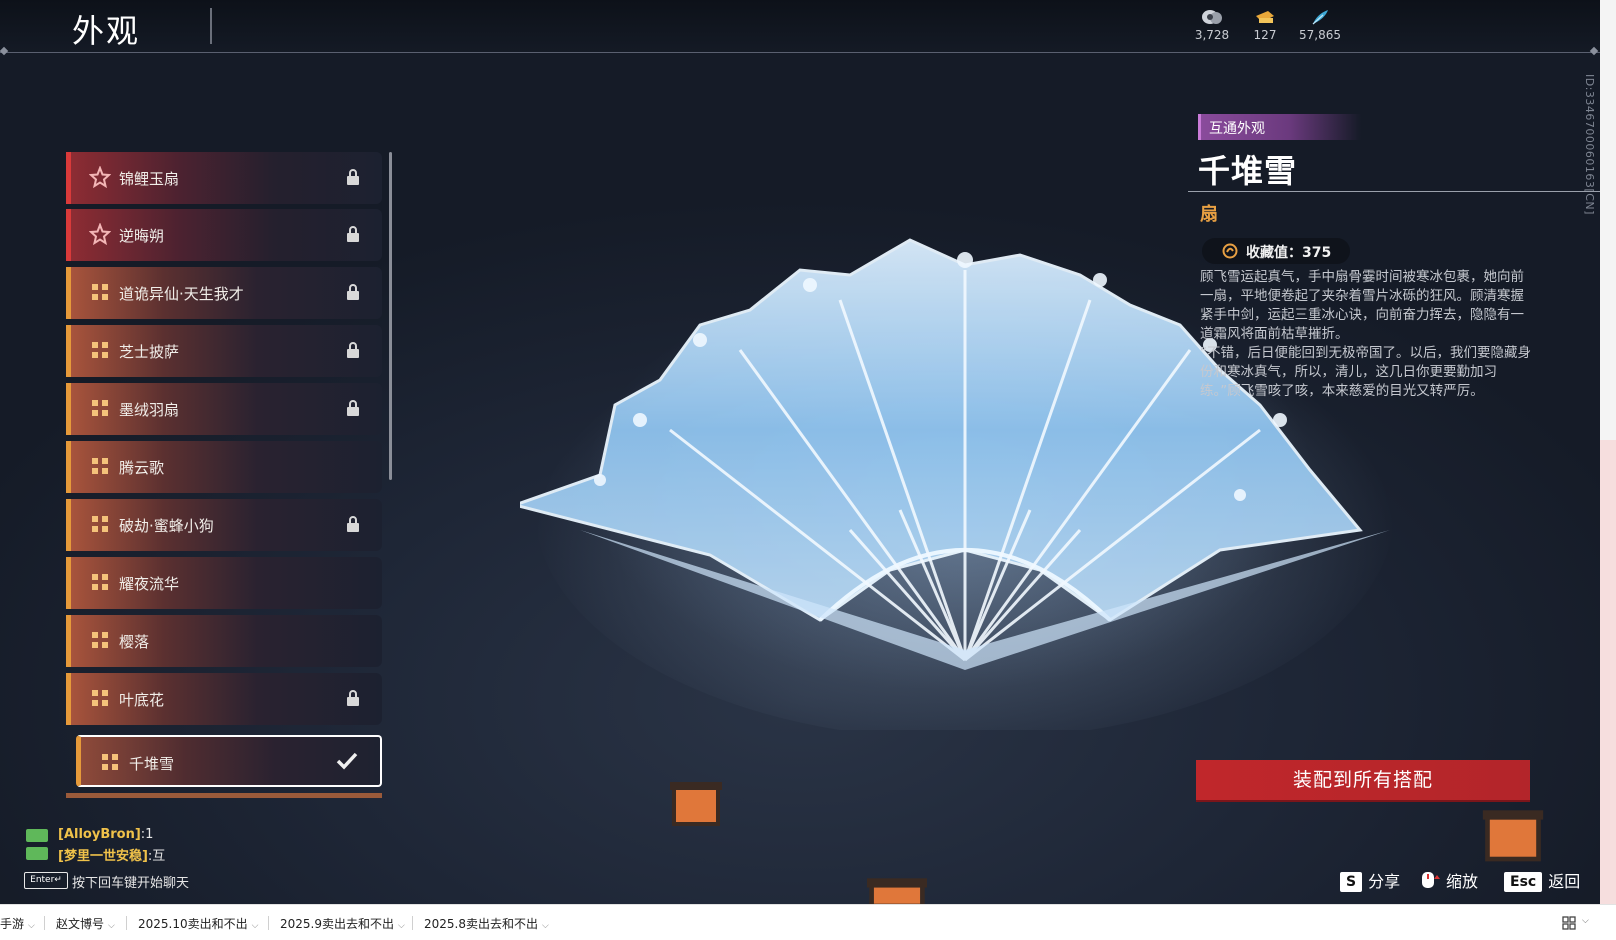  I want to click on equip-all-button: 装配到所有搭配, so click(1363, 781).